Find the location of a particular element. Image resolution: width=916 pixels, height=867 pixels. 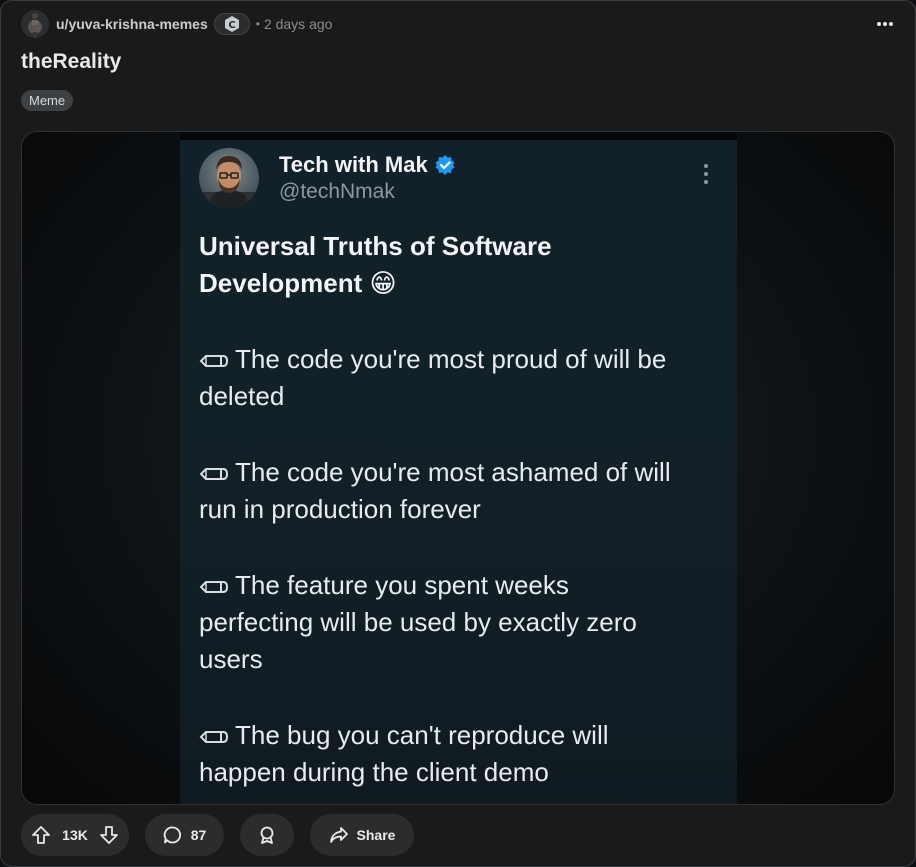

tweet-author-handle: @techNmak is located at coordinates (337, 191).